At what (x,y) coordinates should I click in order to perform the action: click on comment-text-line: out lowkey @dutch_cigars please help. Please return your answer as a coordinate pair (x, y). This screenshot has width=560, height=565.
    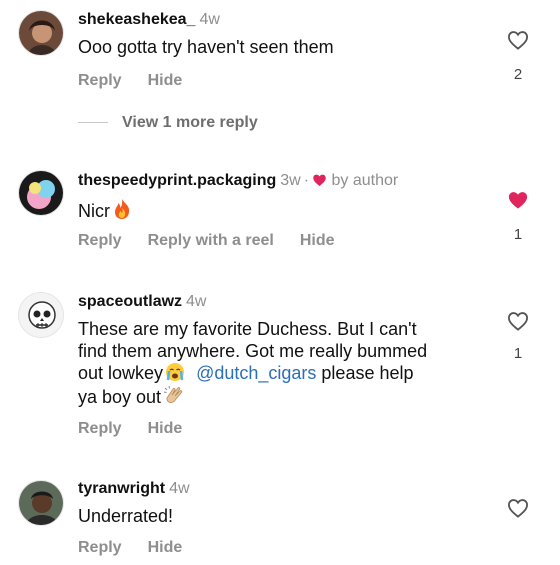
    Looking at the image, I should click on (288, 373).